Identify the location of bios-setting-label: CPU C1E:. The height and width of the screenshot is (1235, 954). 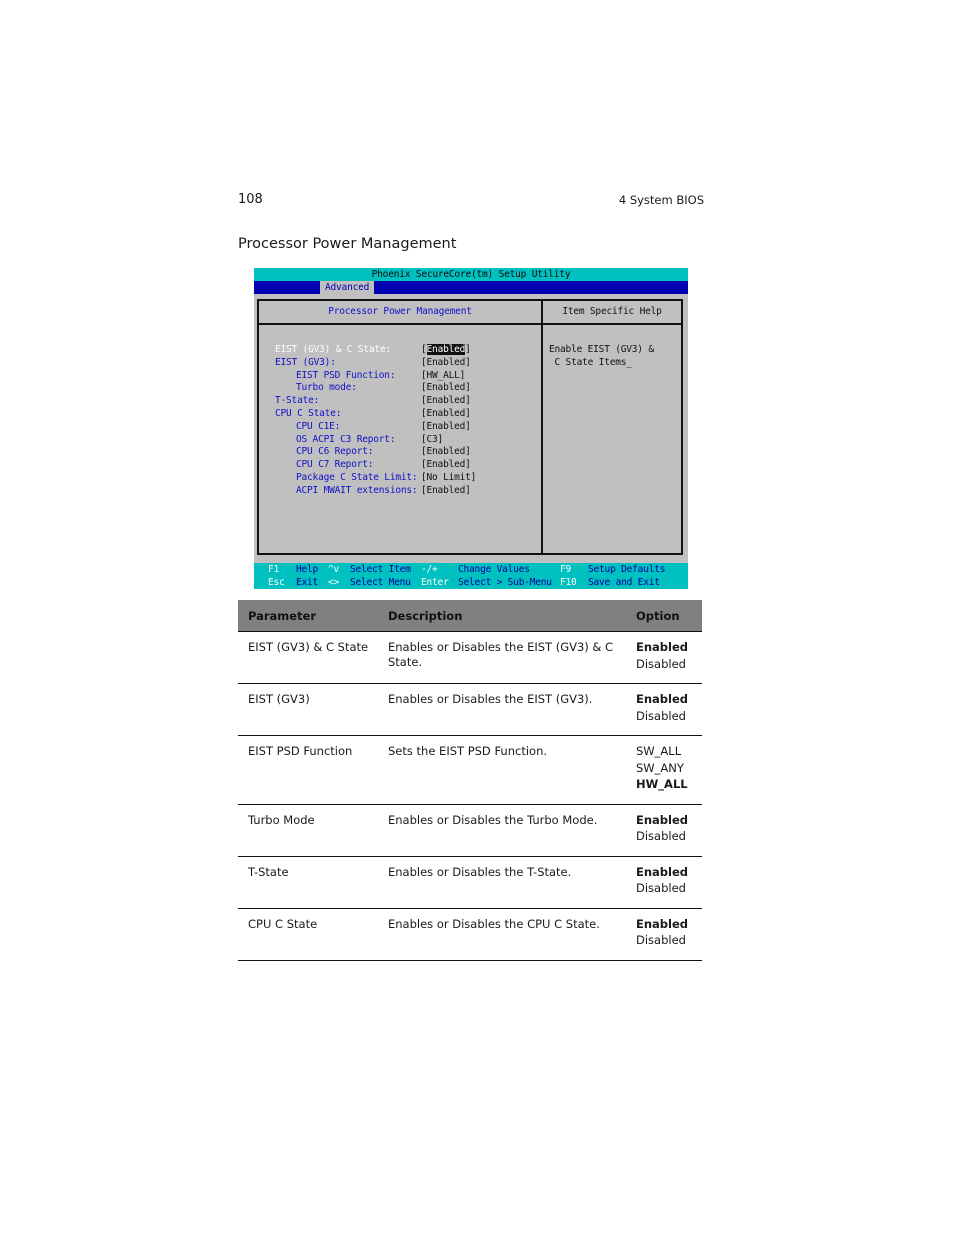
(318, 426).